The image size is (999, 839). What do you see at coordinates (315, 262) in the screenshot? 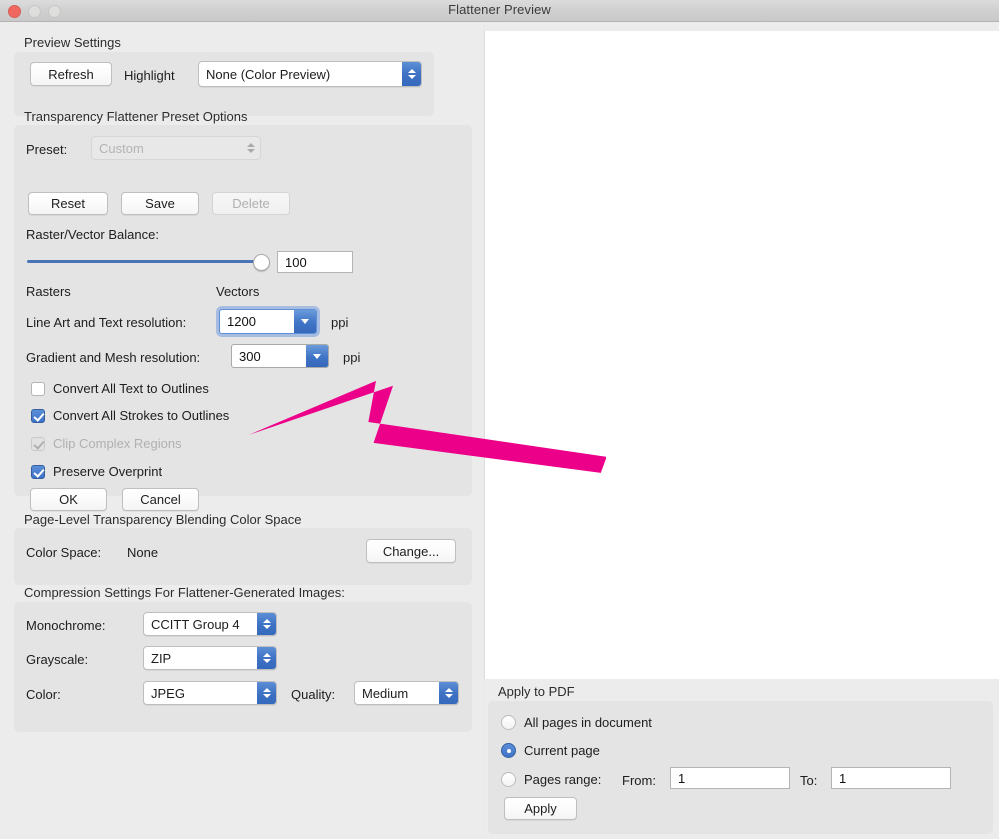
I see `balance-value-field: 100` at bounding box center [315, 262].